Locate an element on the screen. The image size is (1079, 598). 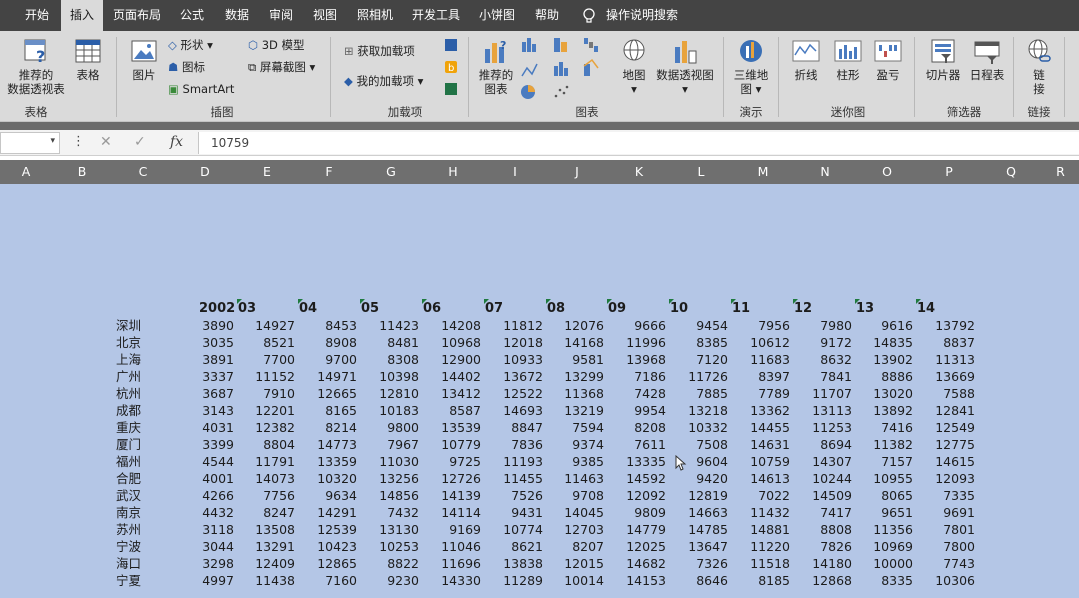
value-cell: 12409 is located at coordinates (275, 563).